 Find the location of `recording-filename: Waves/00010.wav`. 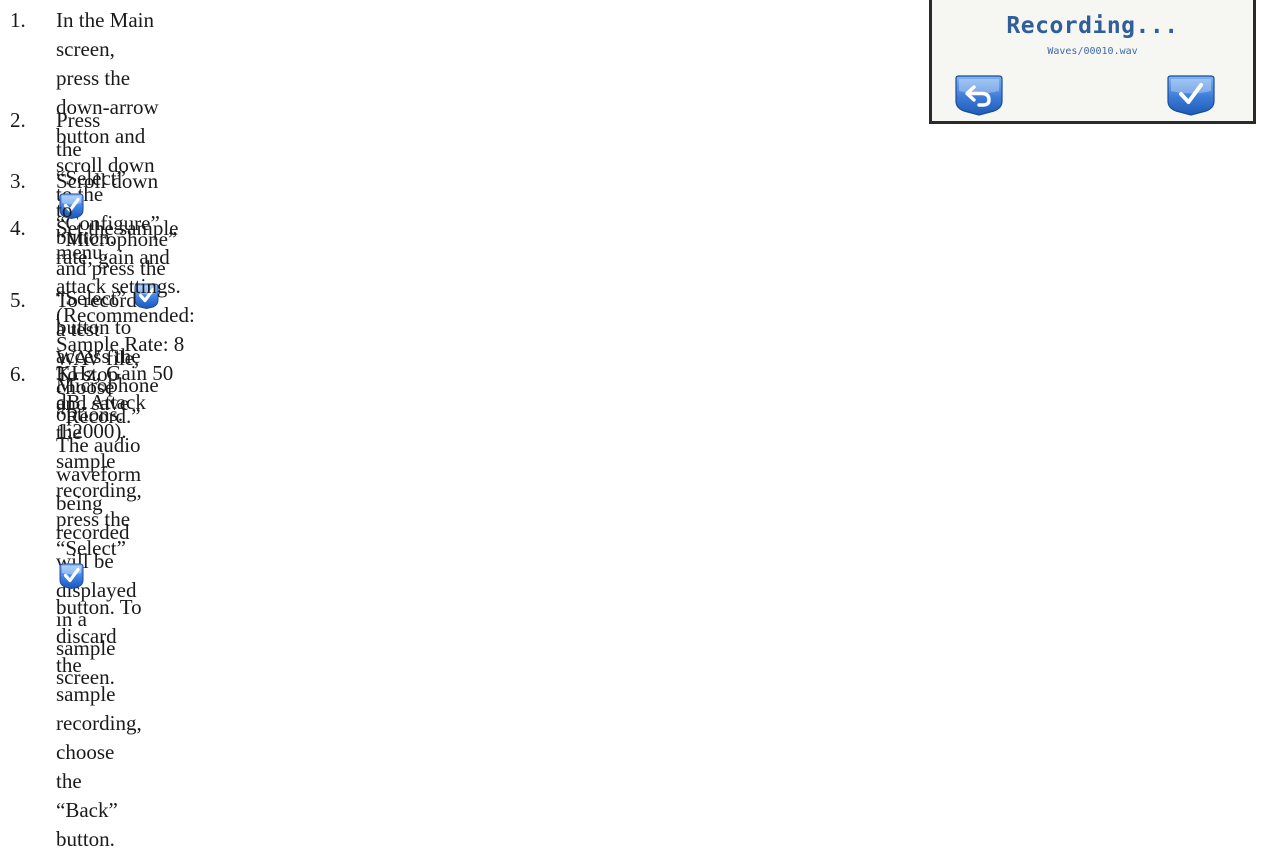

recording-filename: Waves/00010.wav is located at coordinates (1092, 51).